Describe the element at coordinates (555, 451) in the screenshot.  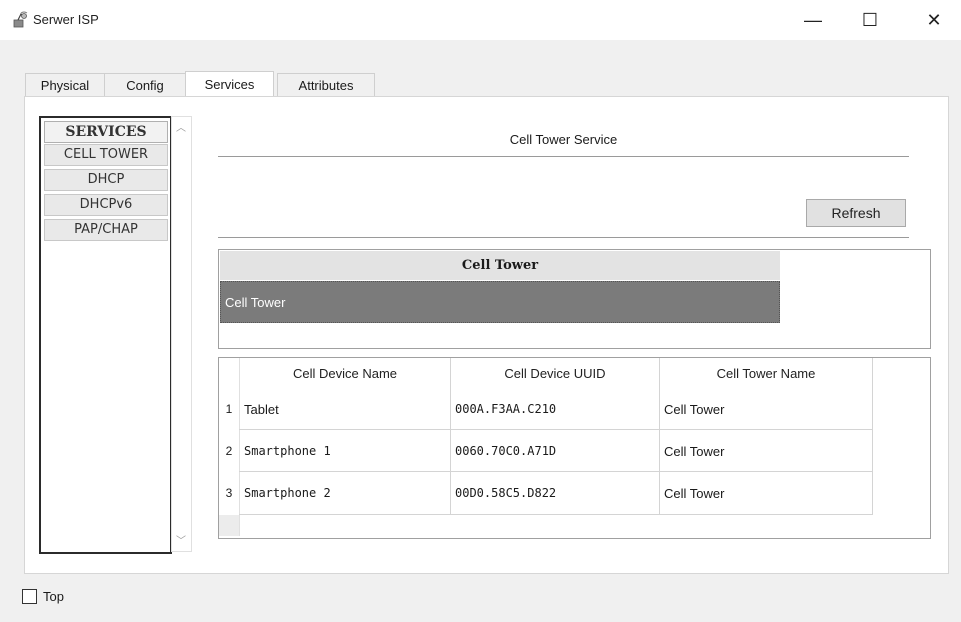
I see `cell-device-uuid: 0060.70C0.A71D` at that location.